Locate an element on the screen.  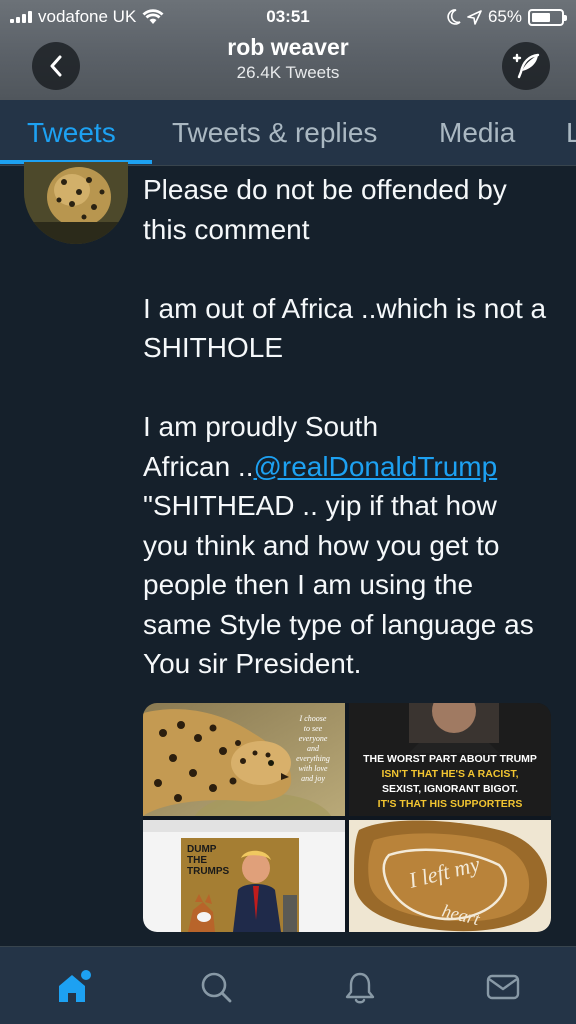
meme-text-line: THE WORST PART ABOUT TRUMP is located at coordinates (450, 759).